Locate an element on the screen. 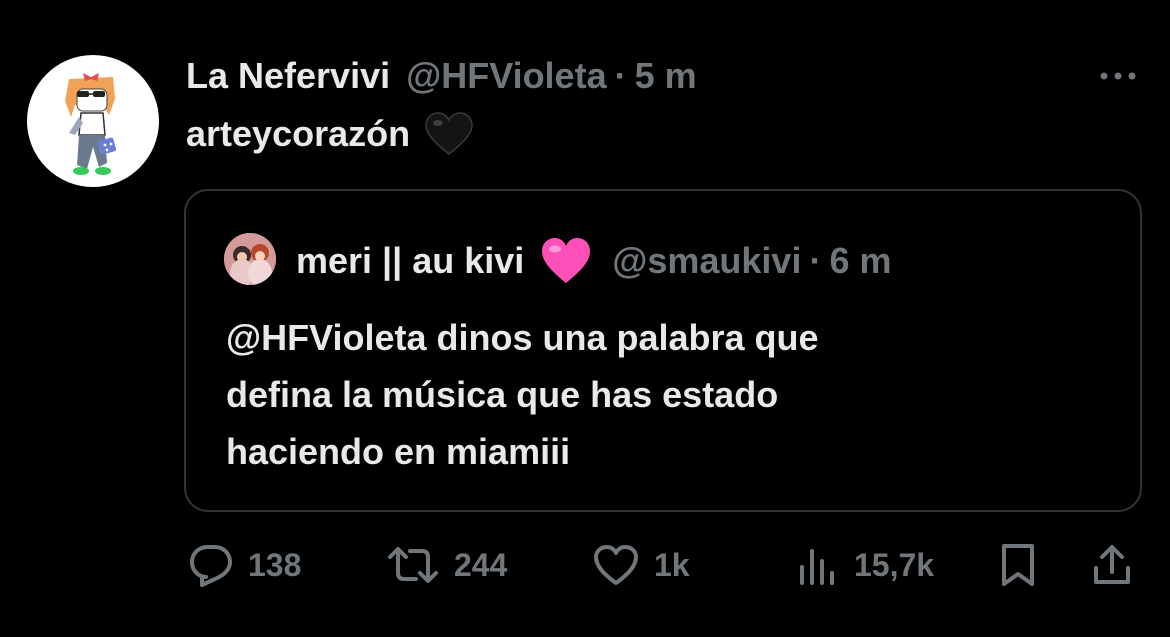  author-name: La Nefervivi is located at coordinates (288, 76).